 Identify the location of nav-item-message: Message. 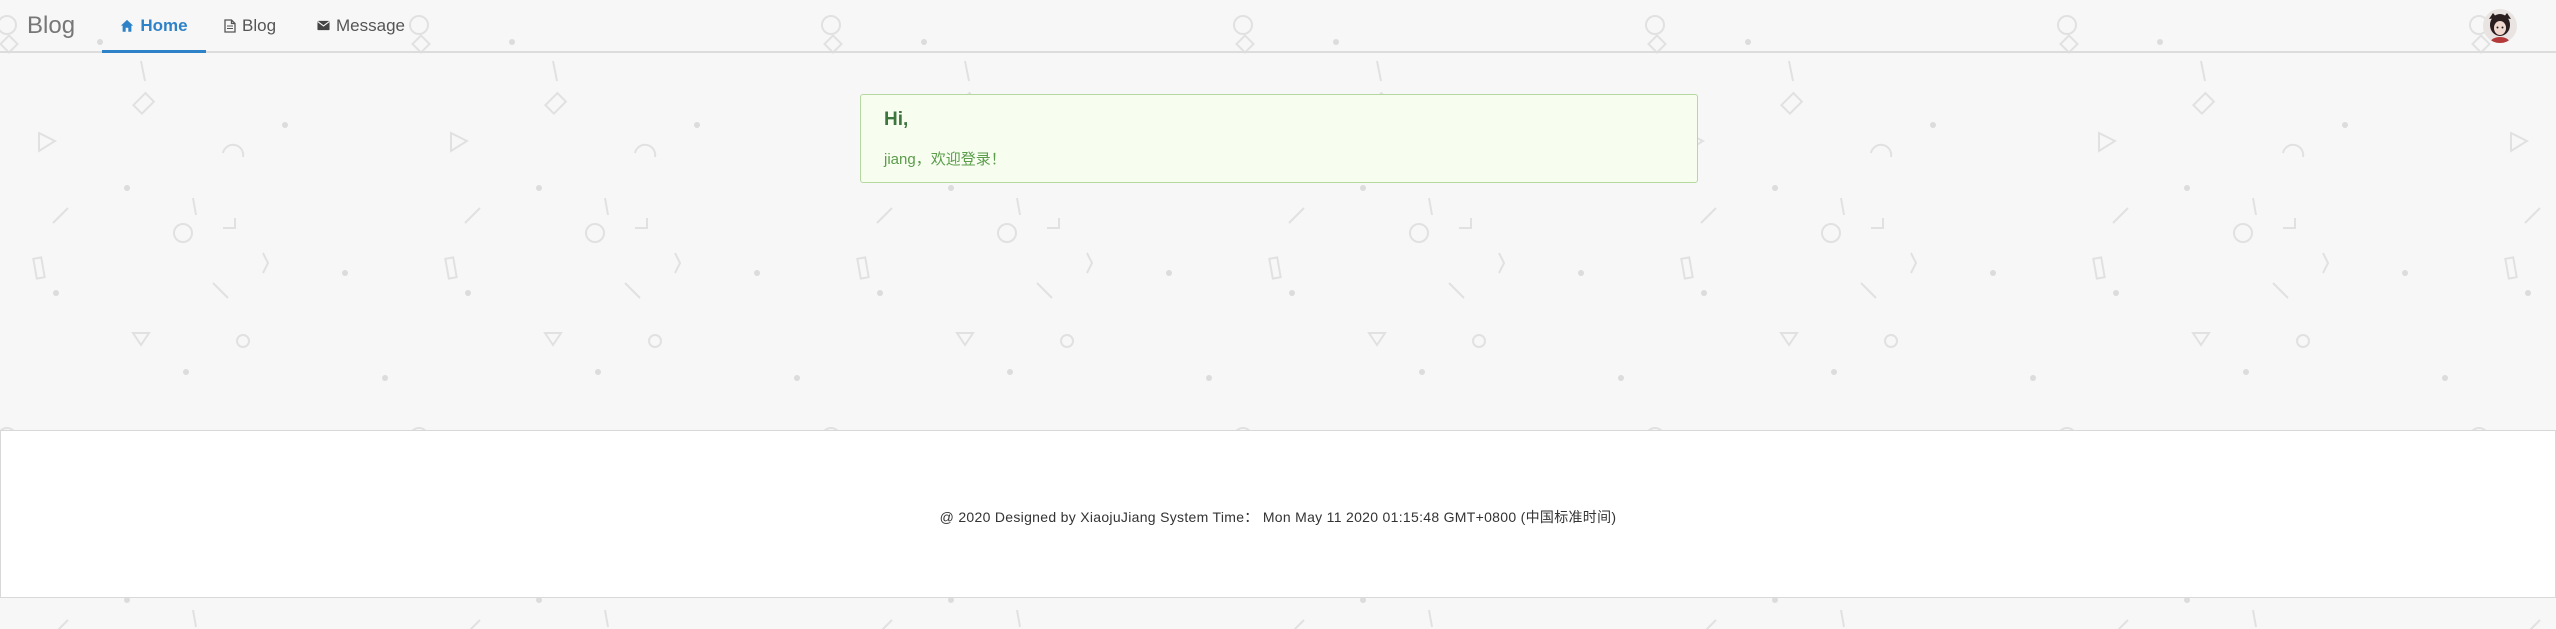
(361, 25).